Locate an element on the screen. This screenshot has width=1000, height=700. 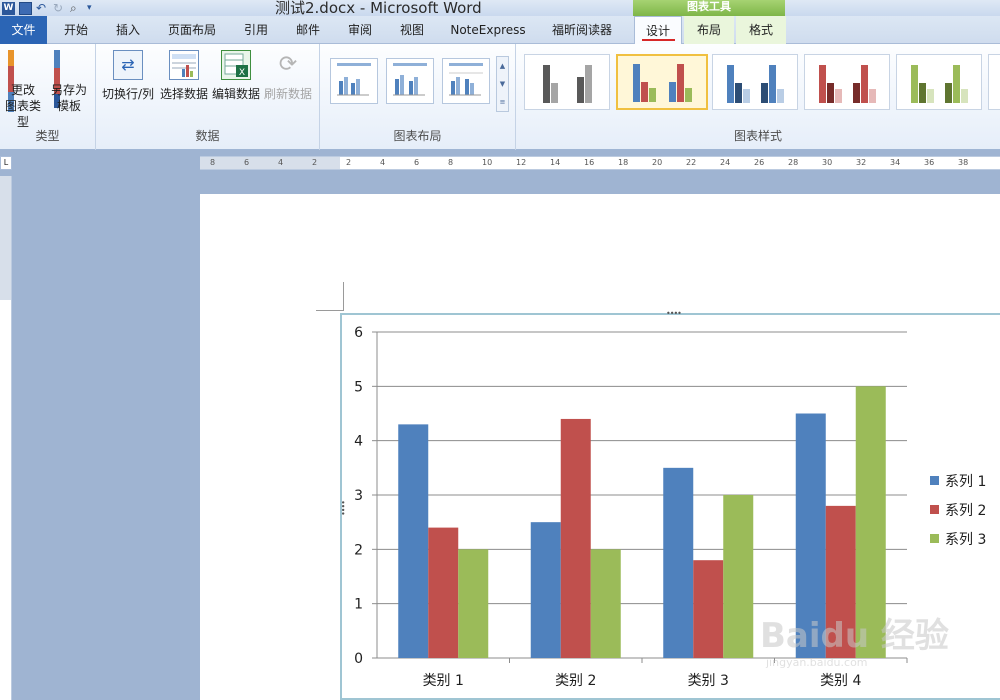
y-tick-label: 4 is located at coordinates (358, 442).